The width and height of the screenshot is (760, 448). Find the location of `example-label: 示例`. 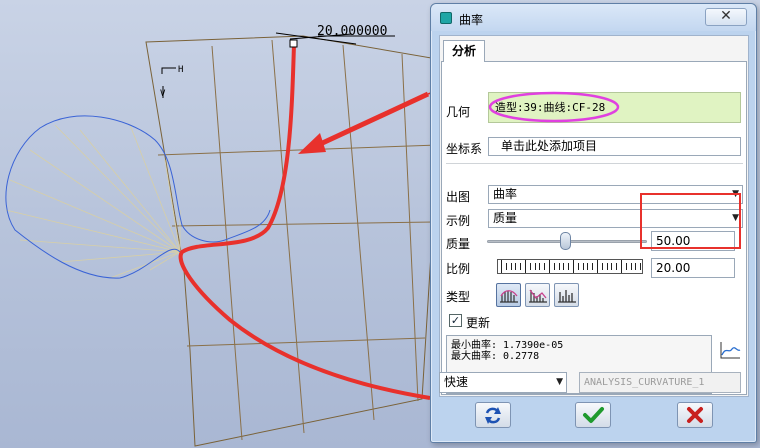

example-label: 示例 is located at coordinates (458, 221).